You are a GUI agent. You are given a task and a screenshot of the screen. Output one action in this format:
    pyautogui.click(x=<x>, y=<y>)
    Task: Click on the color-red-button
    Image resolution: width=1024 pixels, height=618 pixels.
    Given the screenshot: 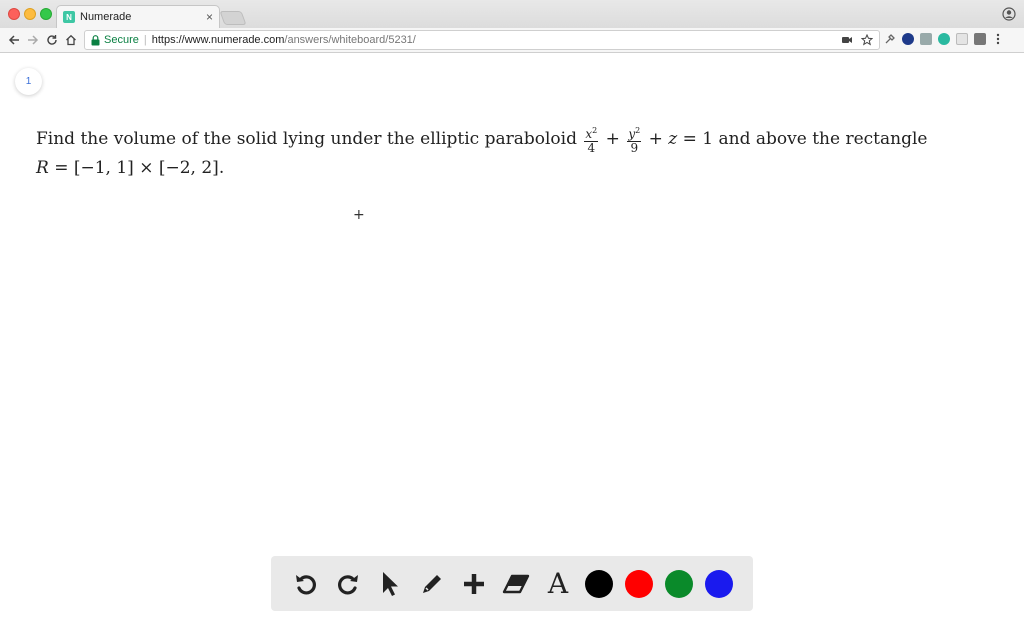 What is the action you would take?
    pyautogui.click(x=639, y=583)
    